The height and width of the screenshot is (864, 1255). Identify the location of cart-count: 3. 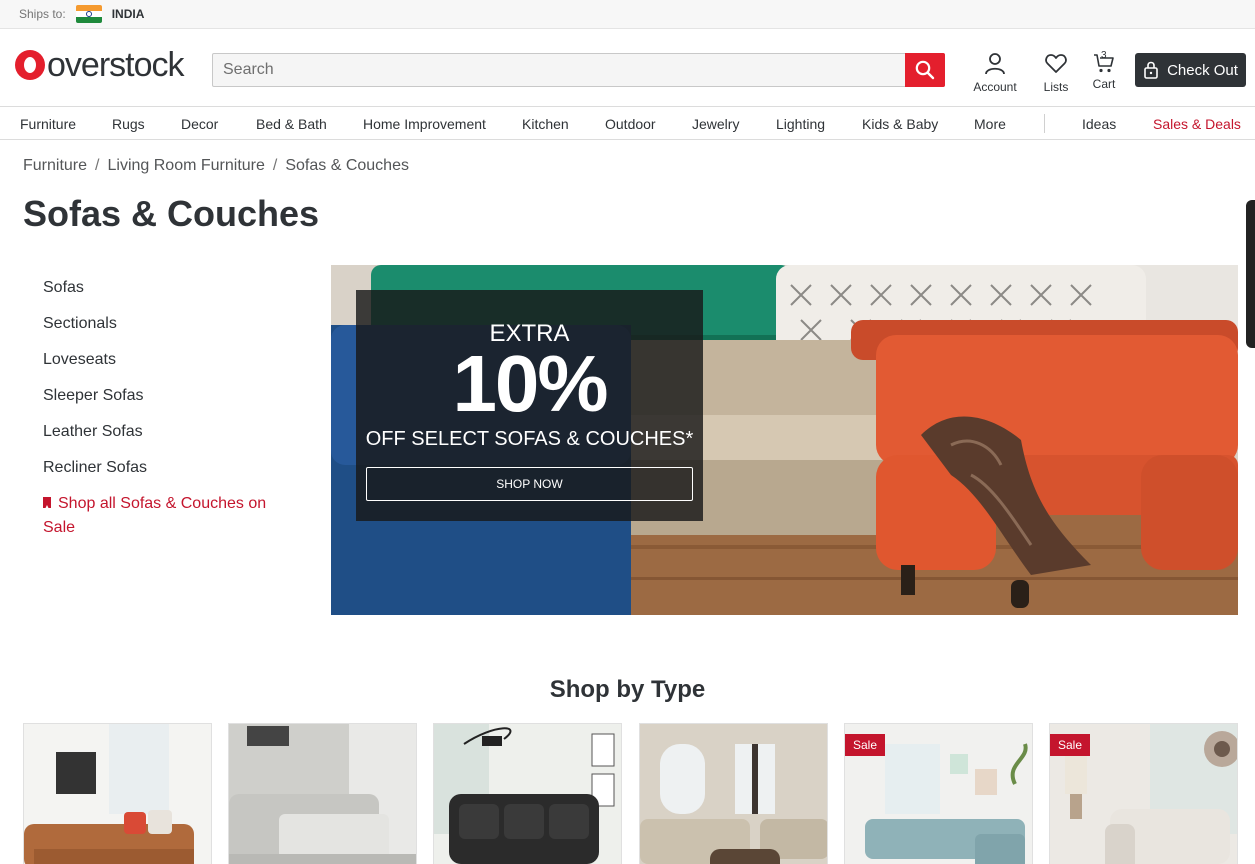
(1104, 55).